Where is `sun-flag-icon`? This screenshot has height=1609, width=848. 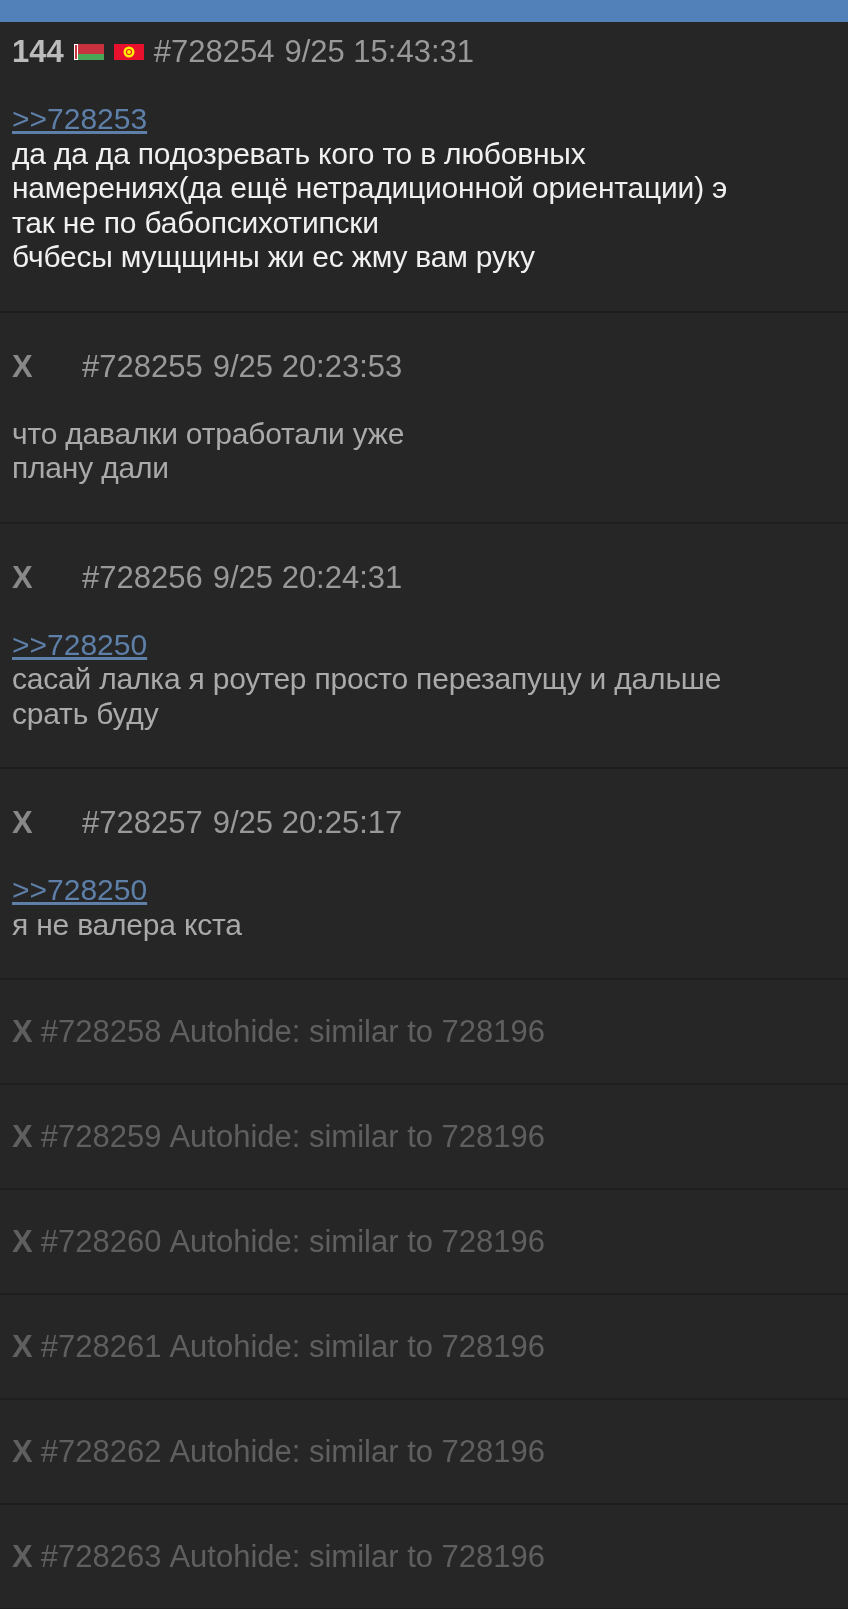 sun-flag-icon is located at coordinates (128, 52).